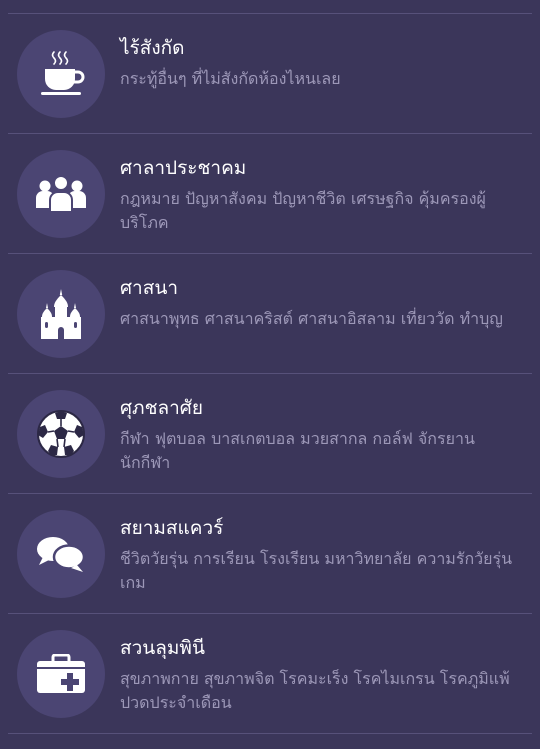 The height and width of the screenshot is (749, 540). Describe the element at coordinates (61, 674) in the screenshot. I see `first-aid-kit-icon` at that location.